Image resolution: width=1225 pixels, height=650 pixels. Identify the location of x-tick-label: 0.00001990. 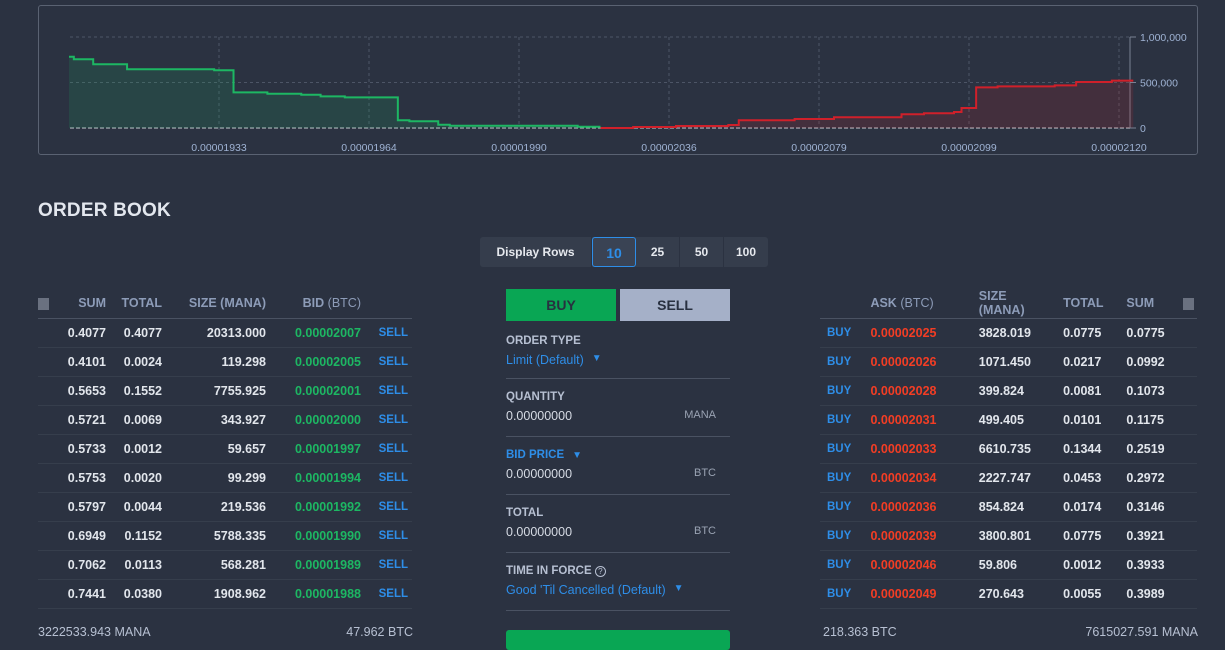
(519, 148).